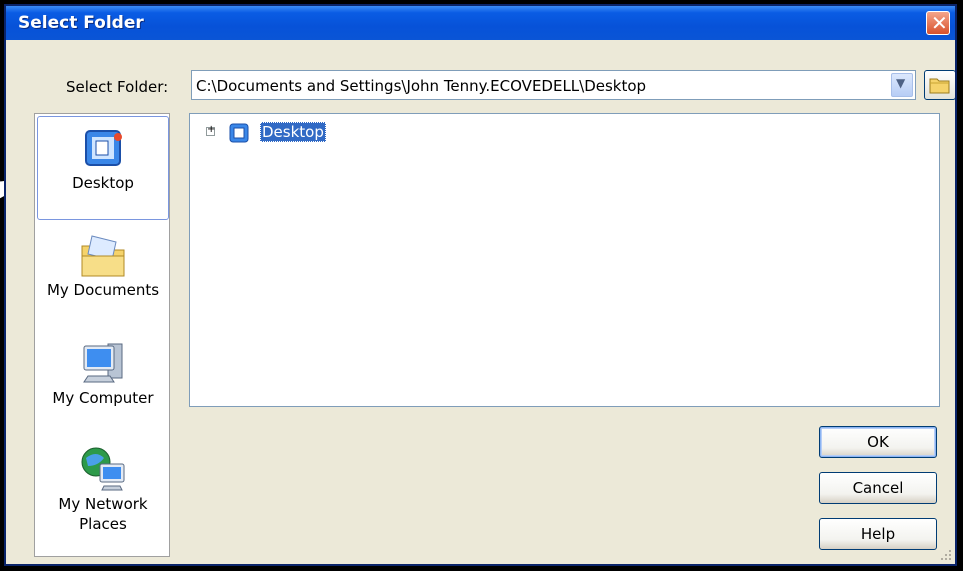  What do you see at coordinates (103, 183) in the screenshot?
I see `place-label: Desktop` at bounding box center [103, 183].